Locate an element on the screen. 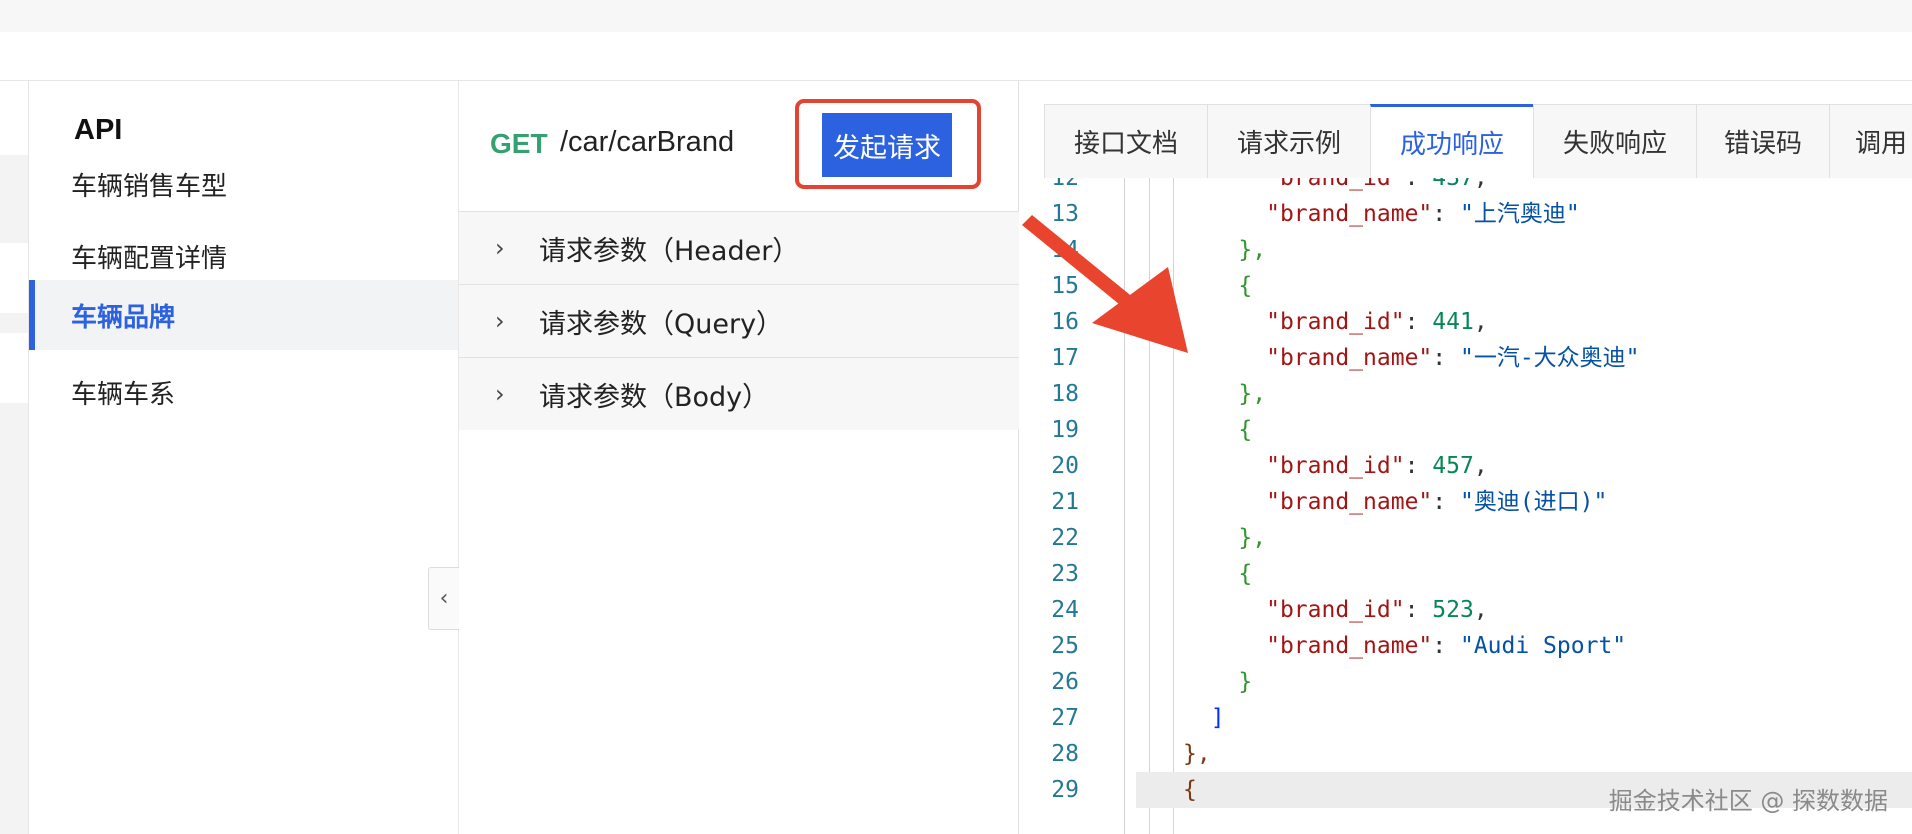 The width and height of the screenshot is (1912, 834). code-line: 15 { is located at coordinates (1466, 286).